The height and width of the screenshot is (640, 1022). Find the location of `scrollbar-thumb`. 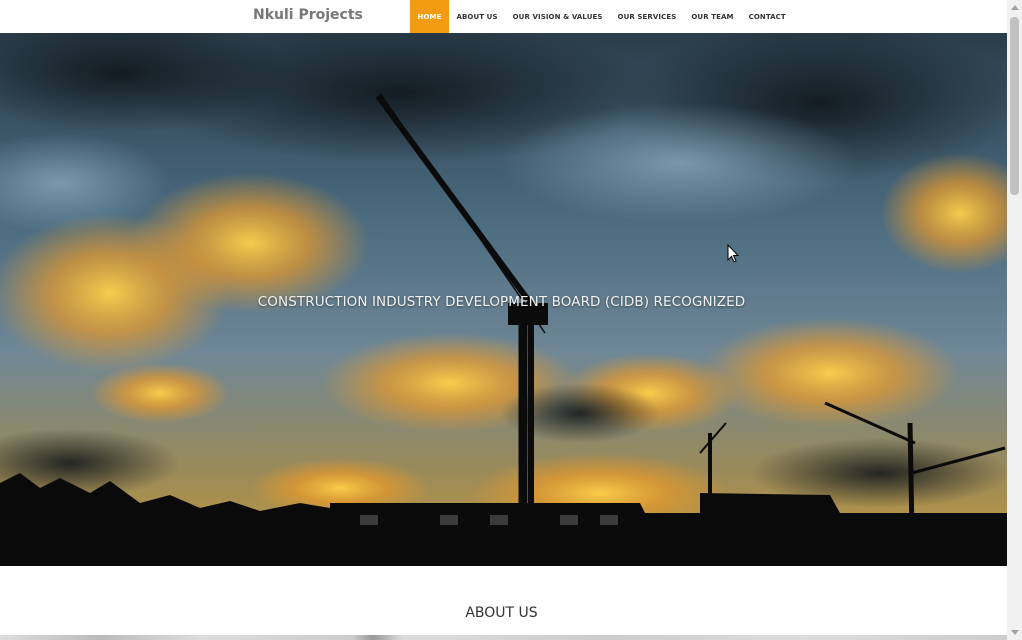

scrollbar-thumb is located at coordinates (1014, 106).